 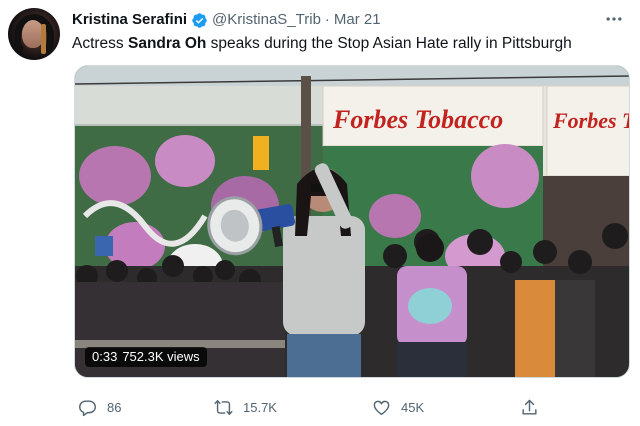 What do you see at coordinates (260, 407) in the screenshot?
I see `retweet-count: 15.7K` at bounding box center [260, 407].